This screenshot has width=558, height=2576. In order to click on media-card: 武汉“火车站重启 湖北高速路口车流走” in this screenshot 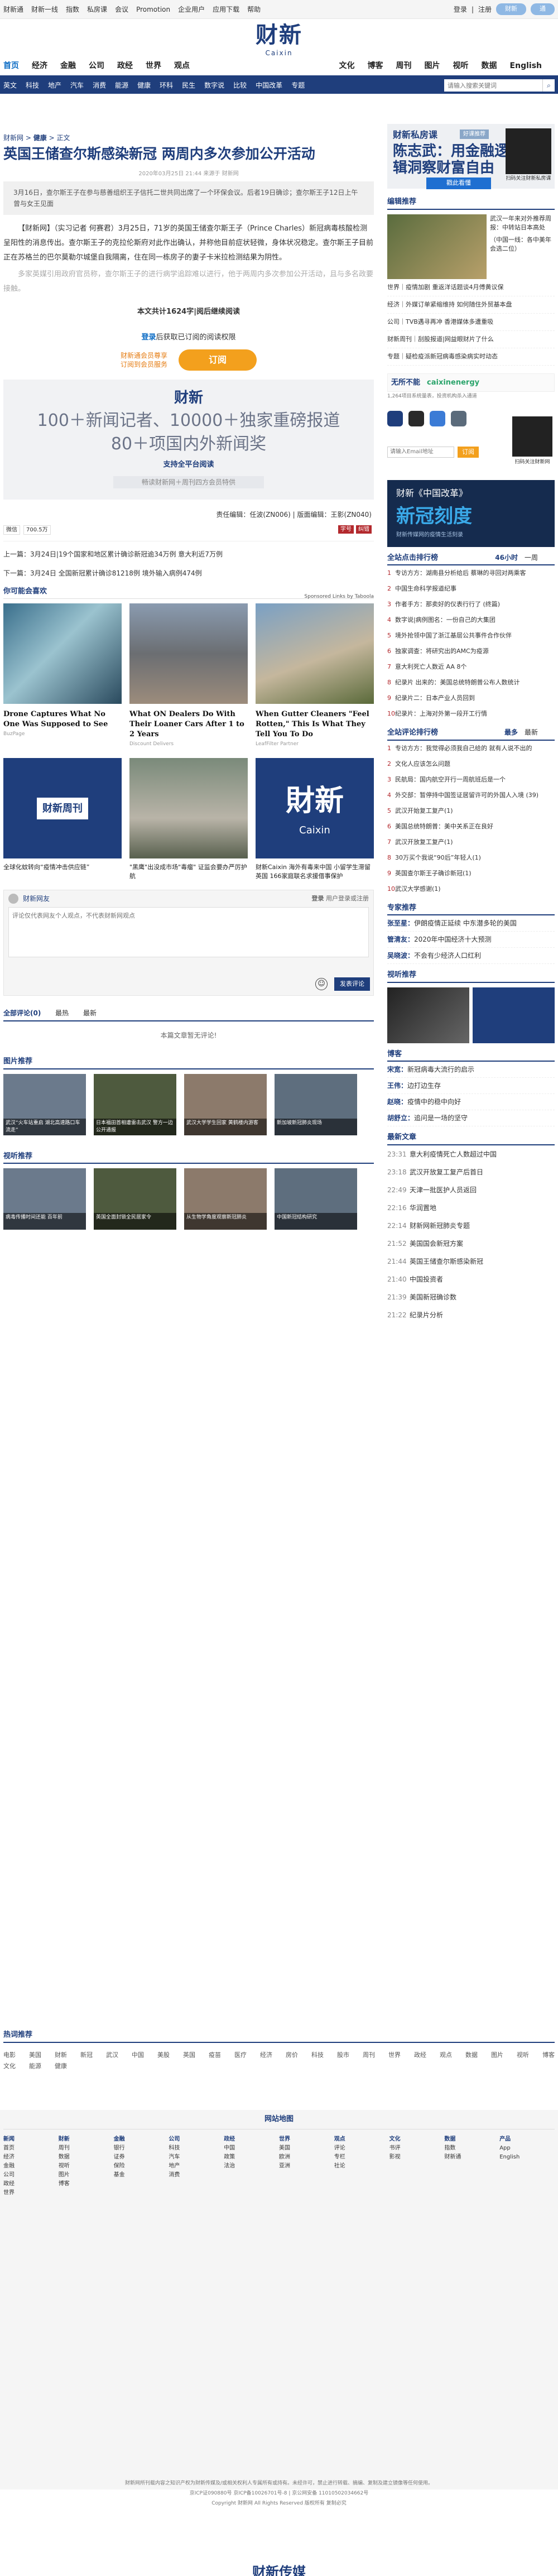, I will do `click(44, 1104)`.